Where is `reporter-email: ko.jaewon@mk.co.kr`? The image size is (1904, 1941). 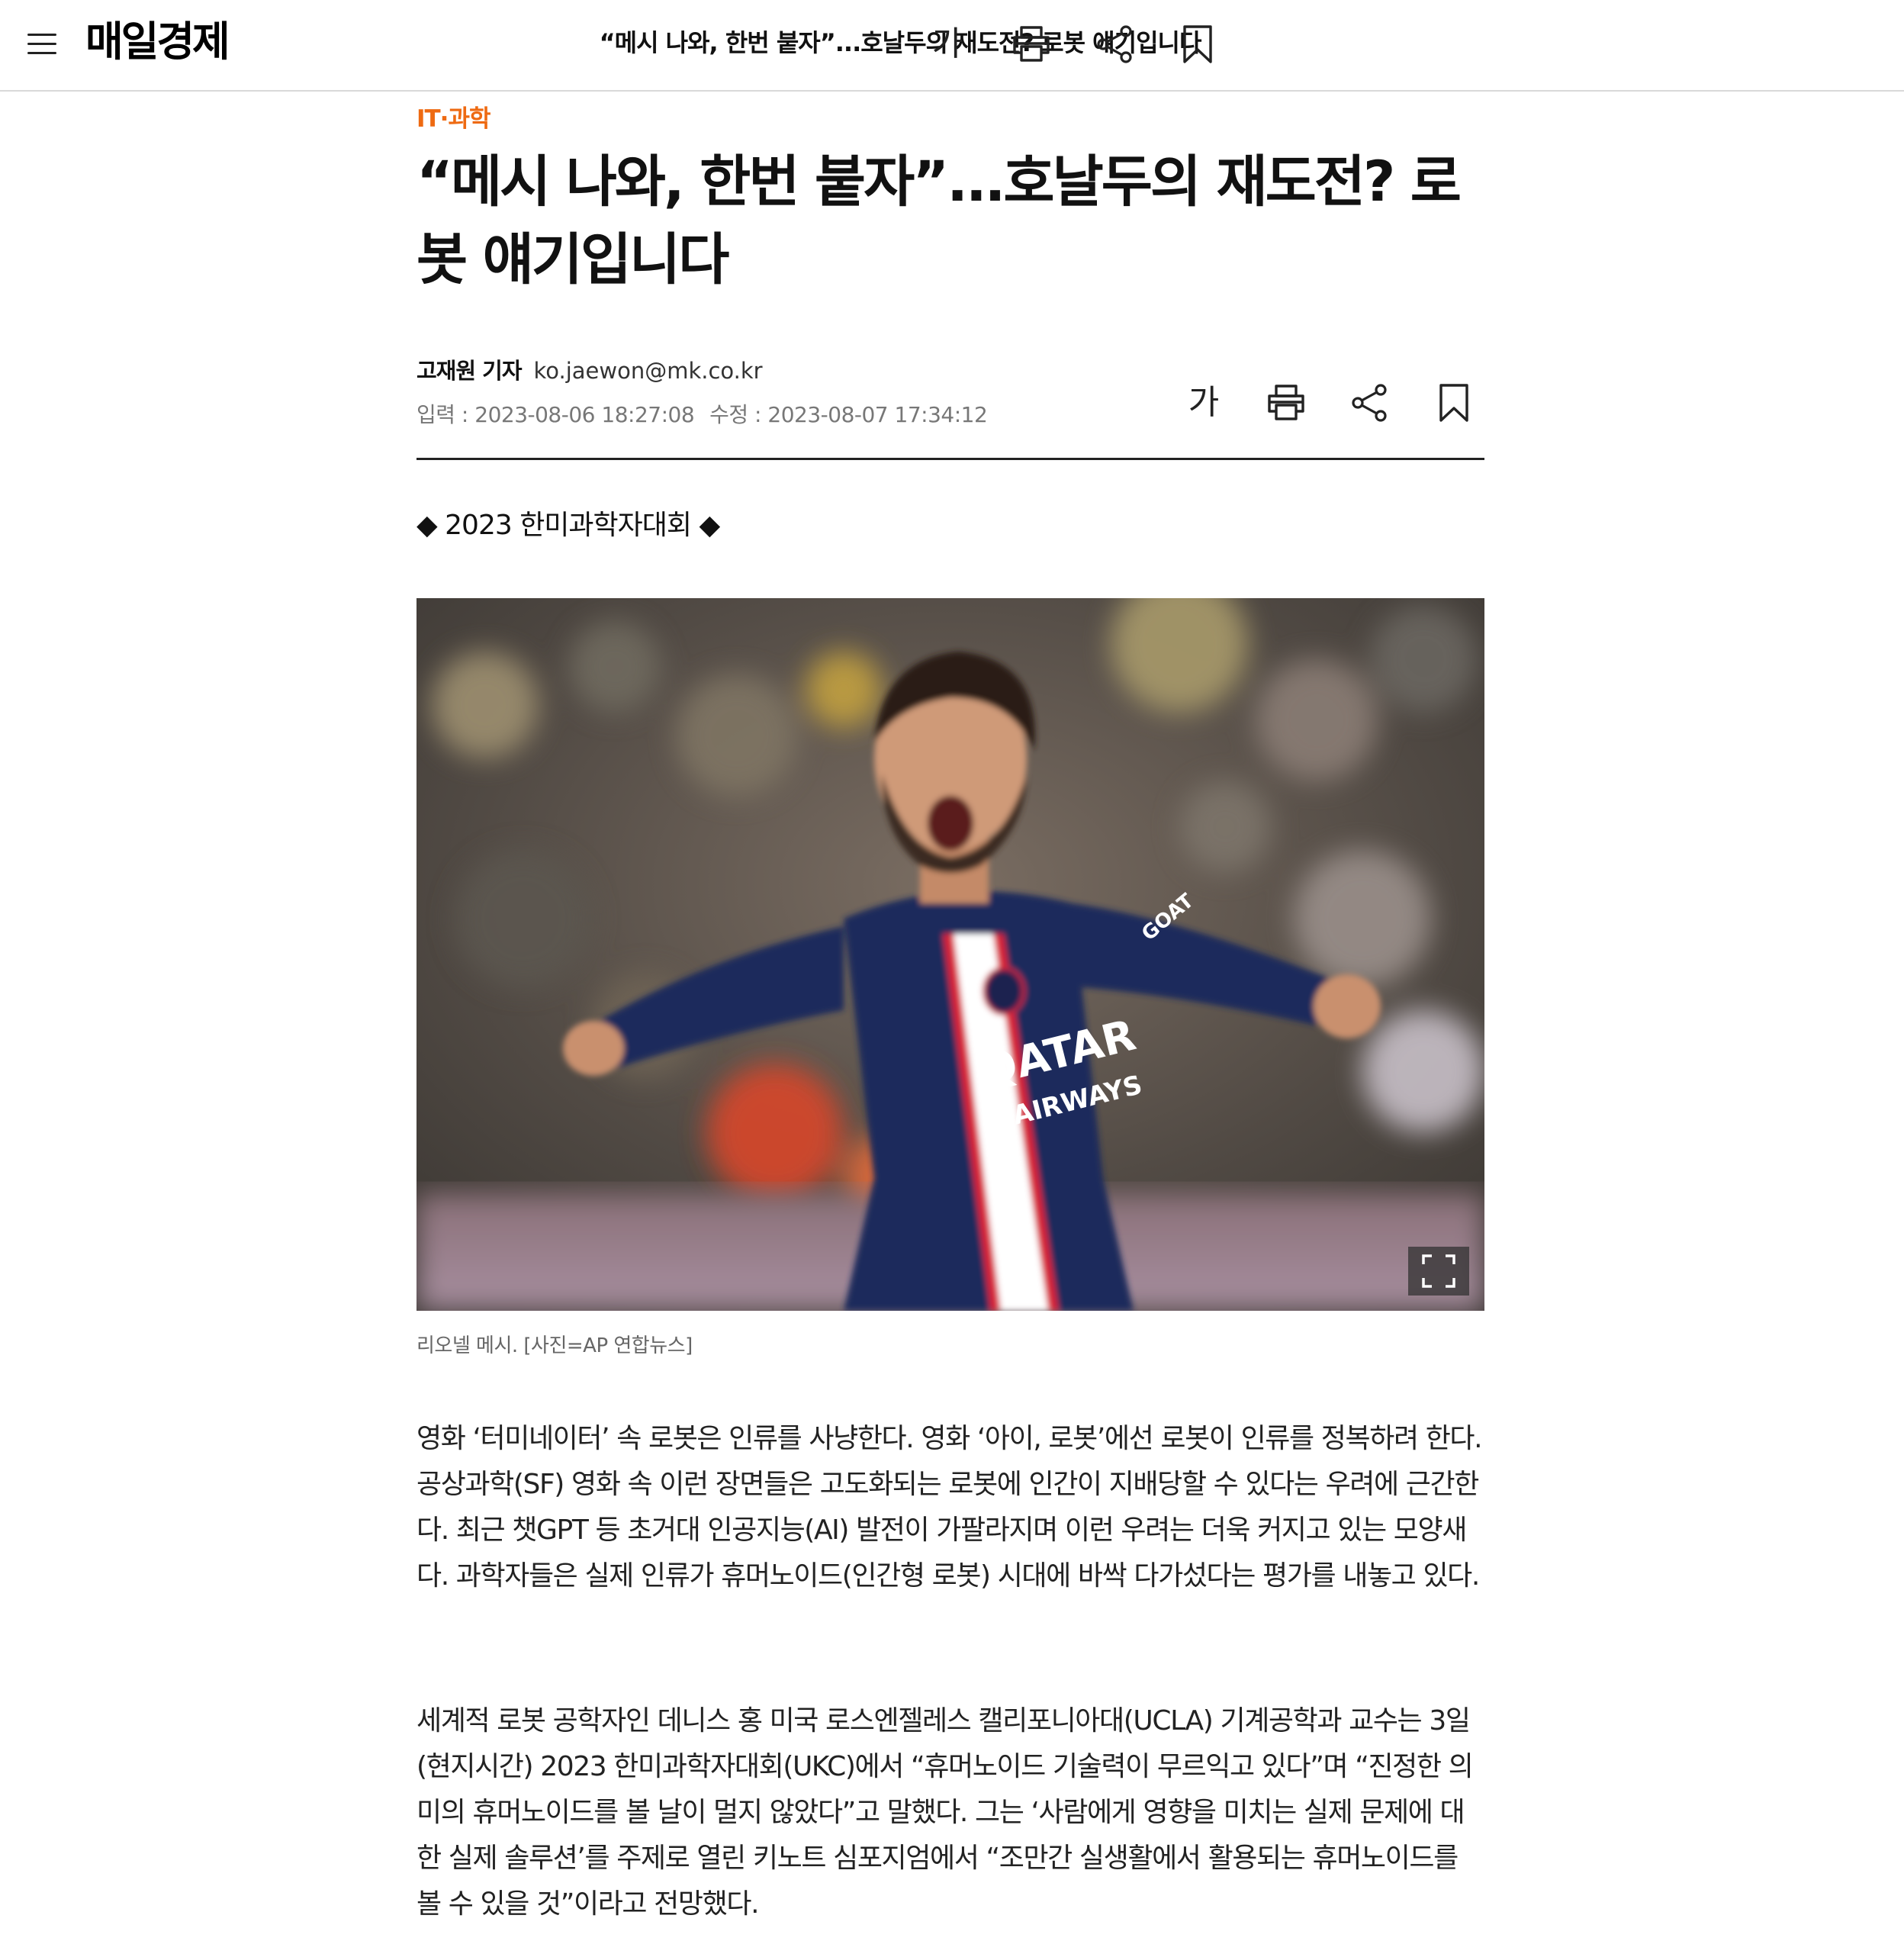
reporter-email: ko.jaewon@mk.co.kr is located at coordinates (648, 371).